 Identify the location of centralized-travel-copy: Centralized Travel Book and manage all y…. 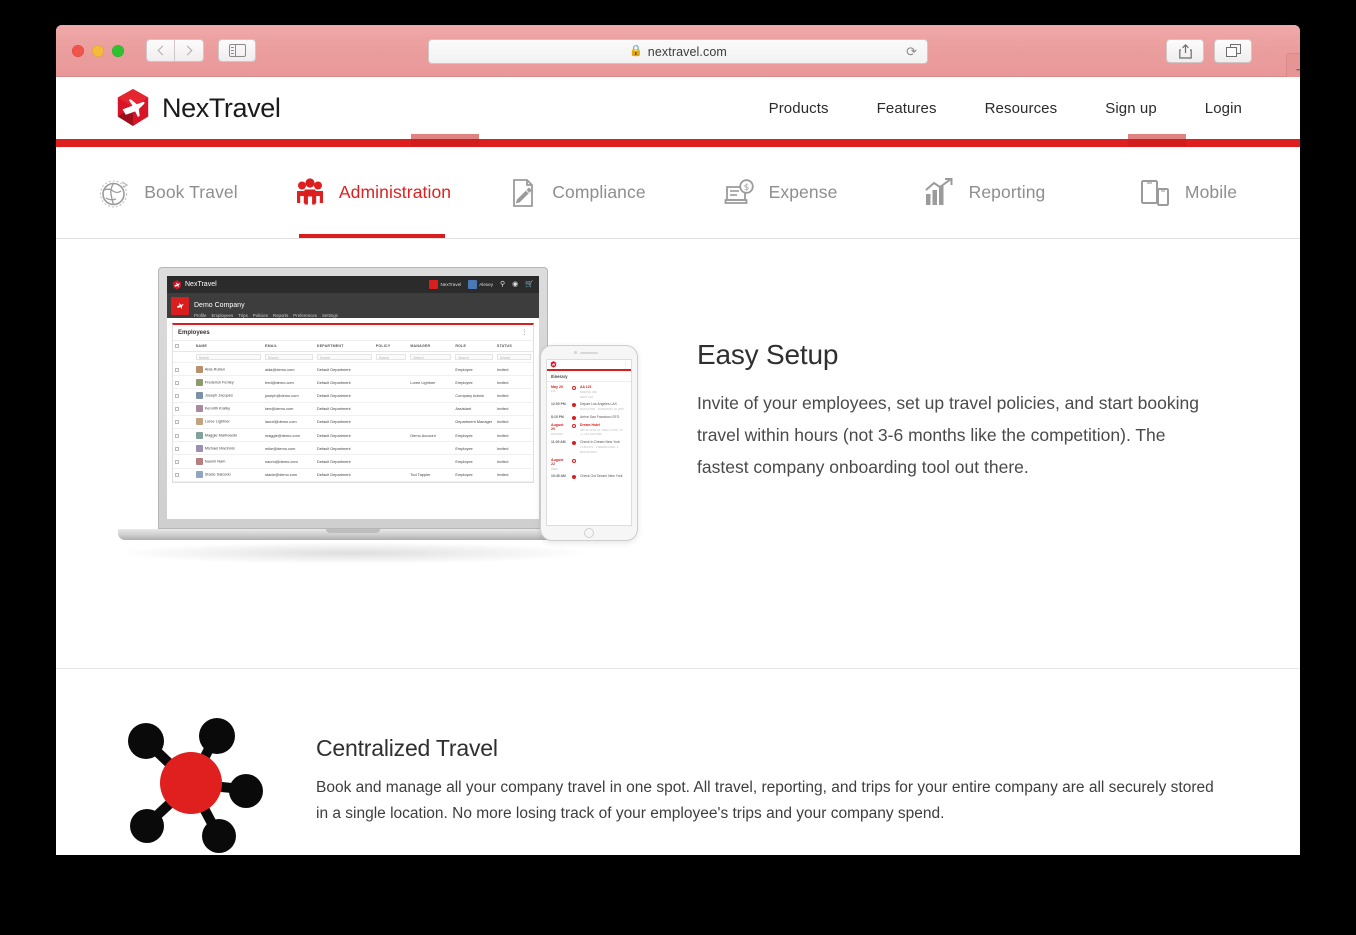
(766, 780).